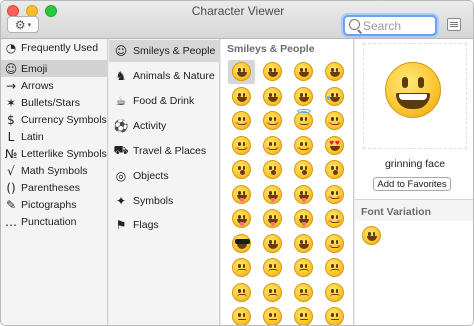 This screenshot has height=326, width=474. What do you see at coordinates (54, 68) in the screenshot?
I see `sidebar-item-emoji: ☺ Emoji` at bounding box center [54, 68].